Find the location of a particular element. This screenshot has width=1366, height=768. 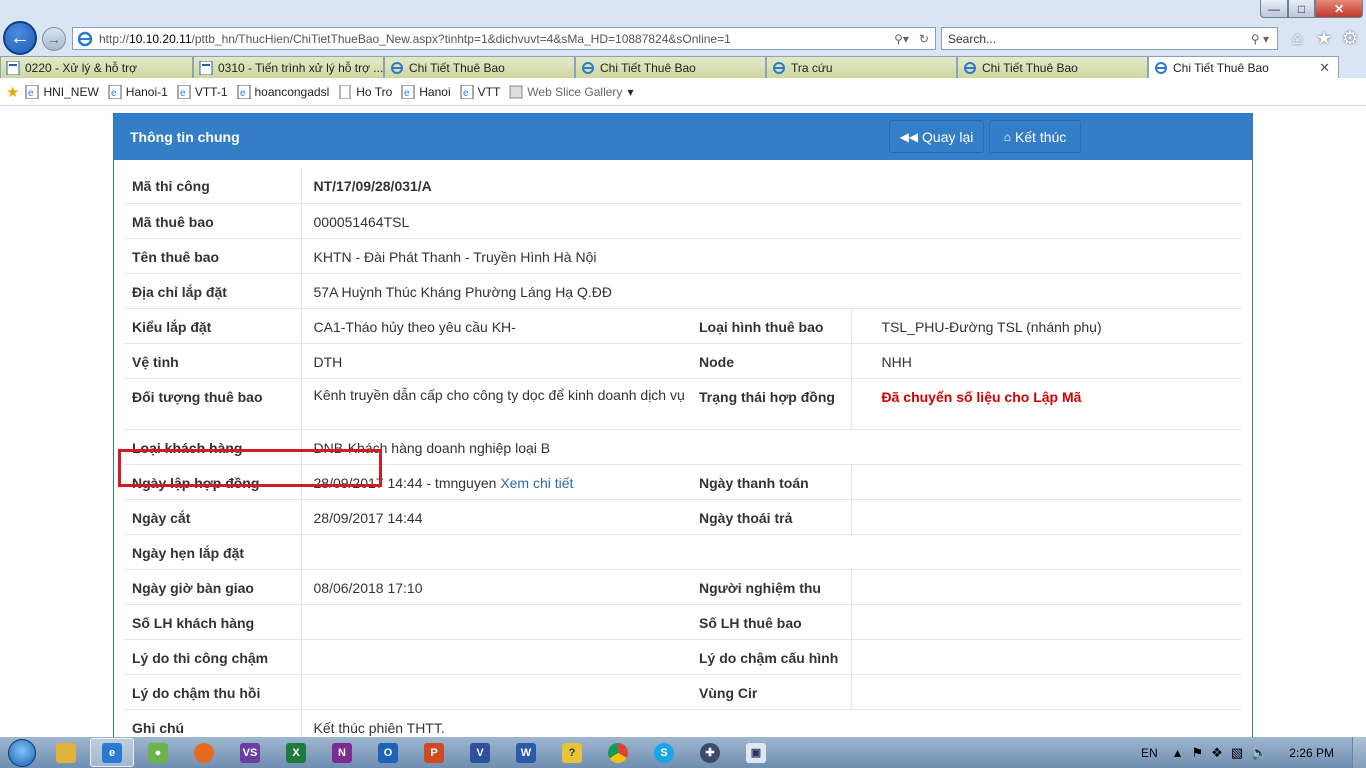

search-input: Search... ⚲ ▾ is located at coordinates (1109, 38).